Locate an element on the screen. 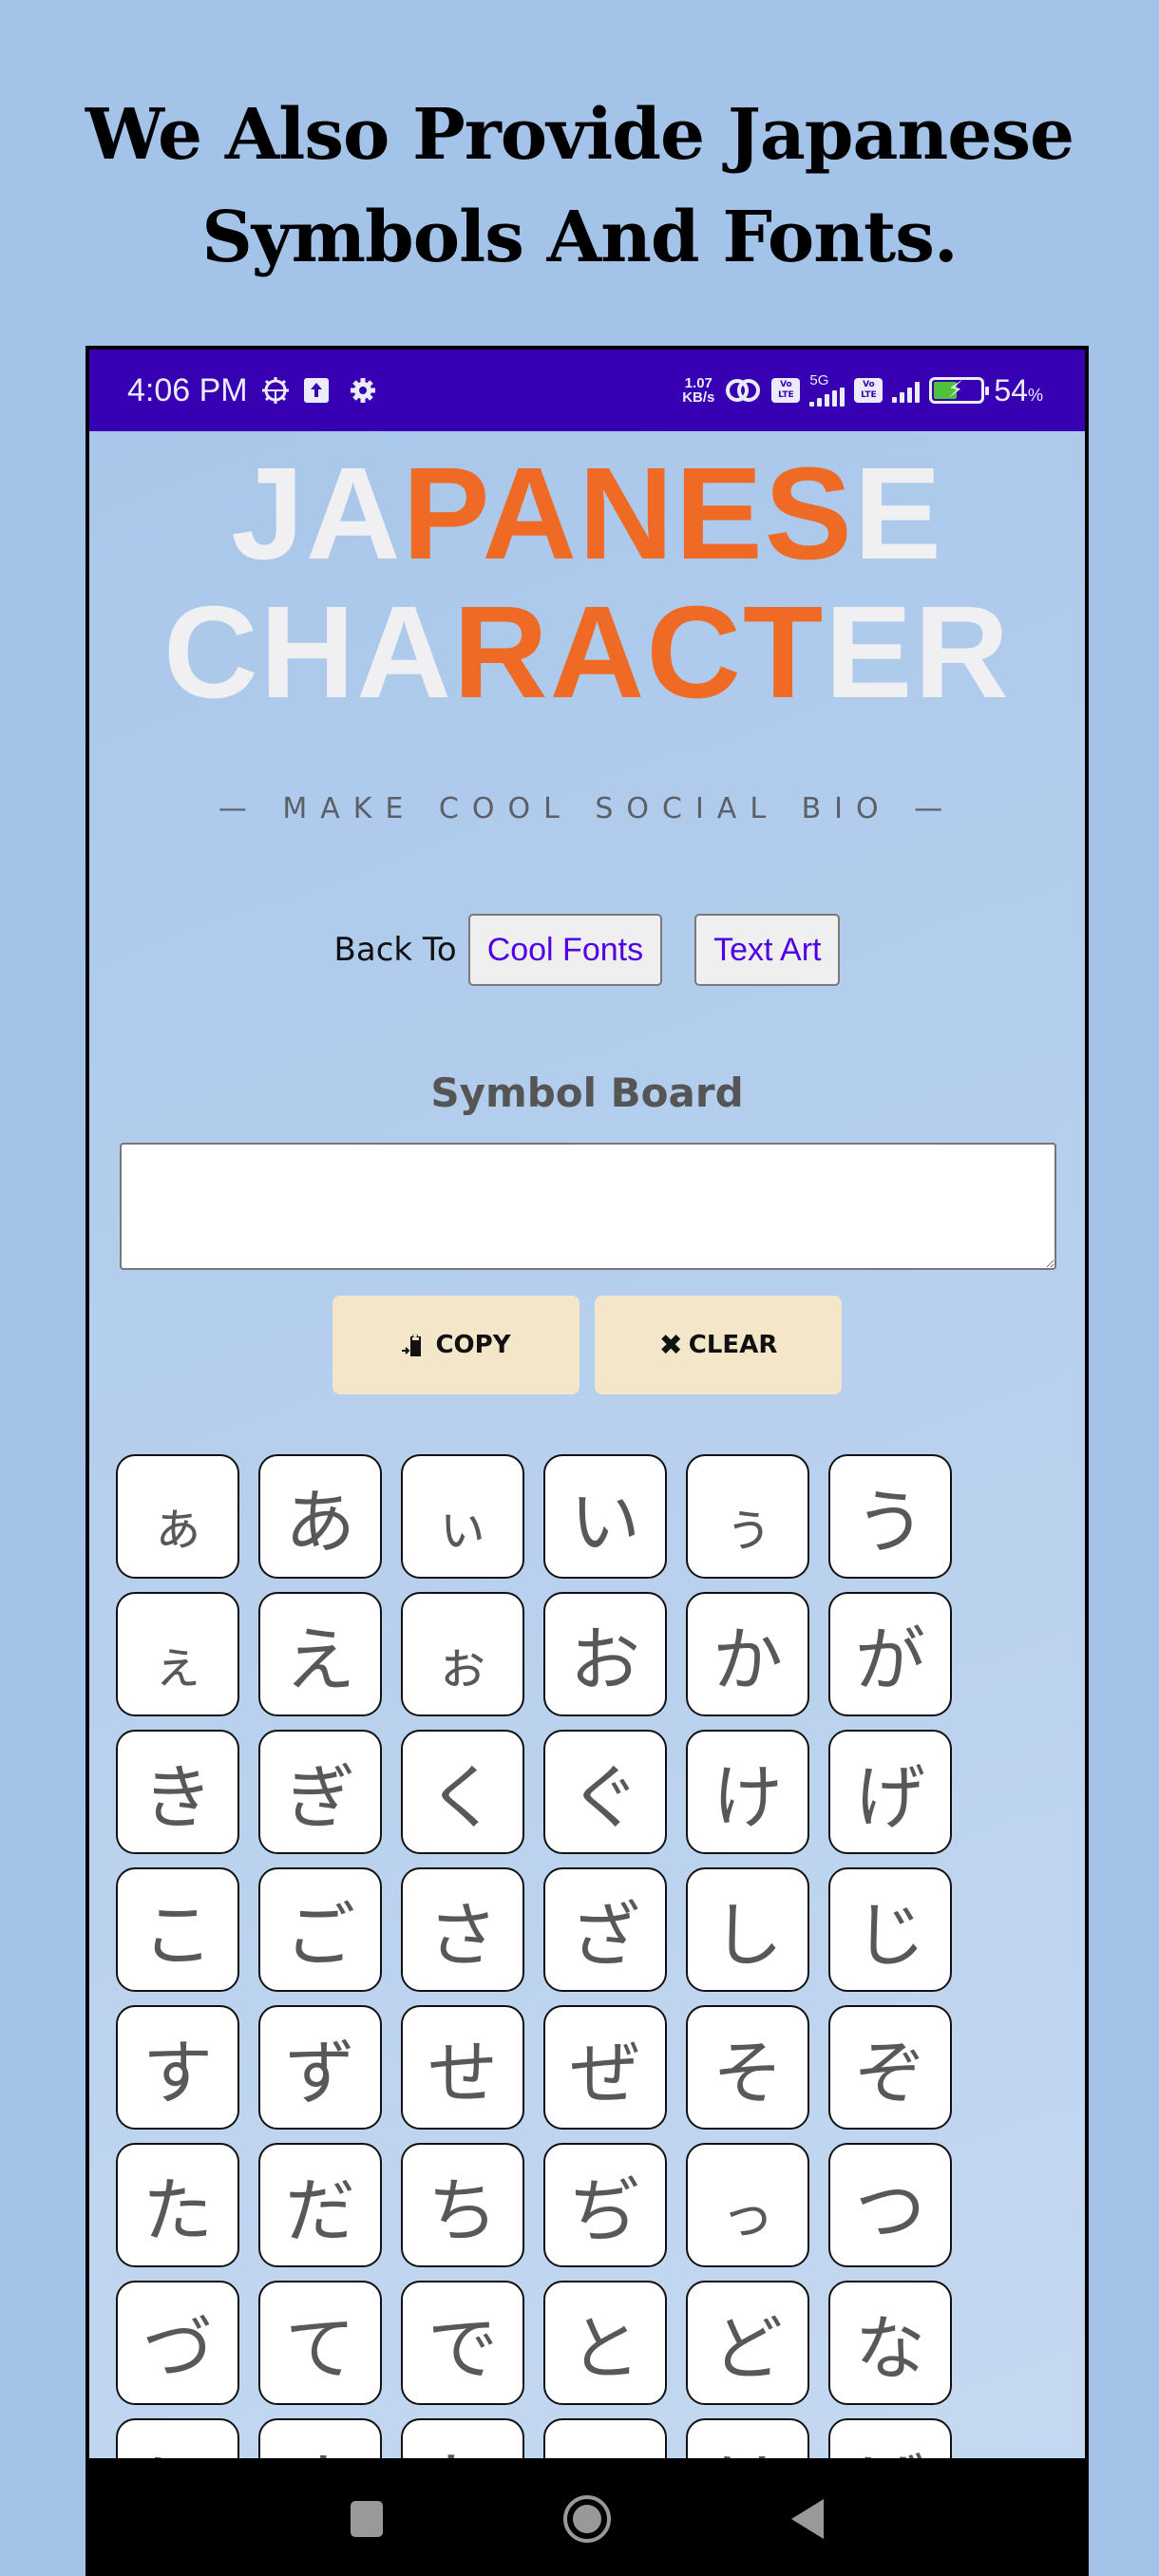  status-left: 4:06 PM is located at coordinates (252, 390).